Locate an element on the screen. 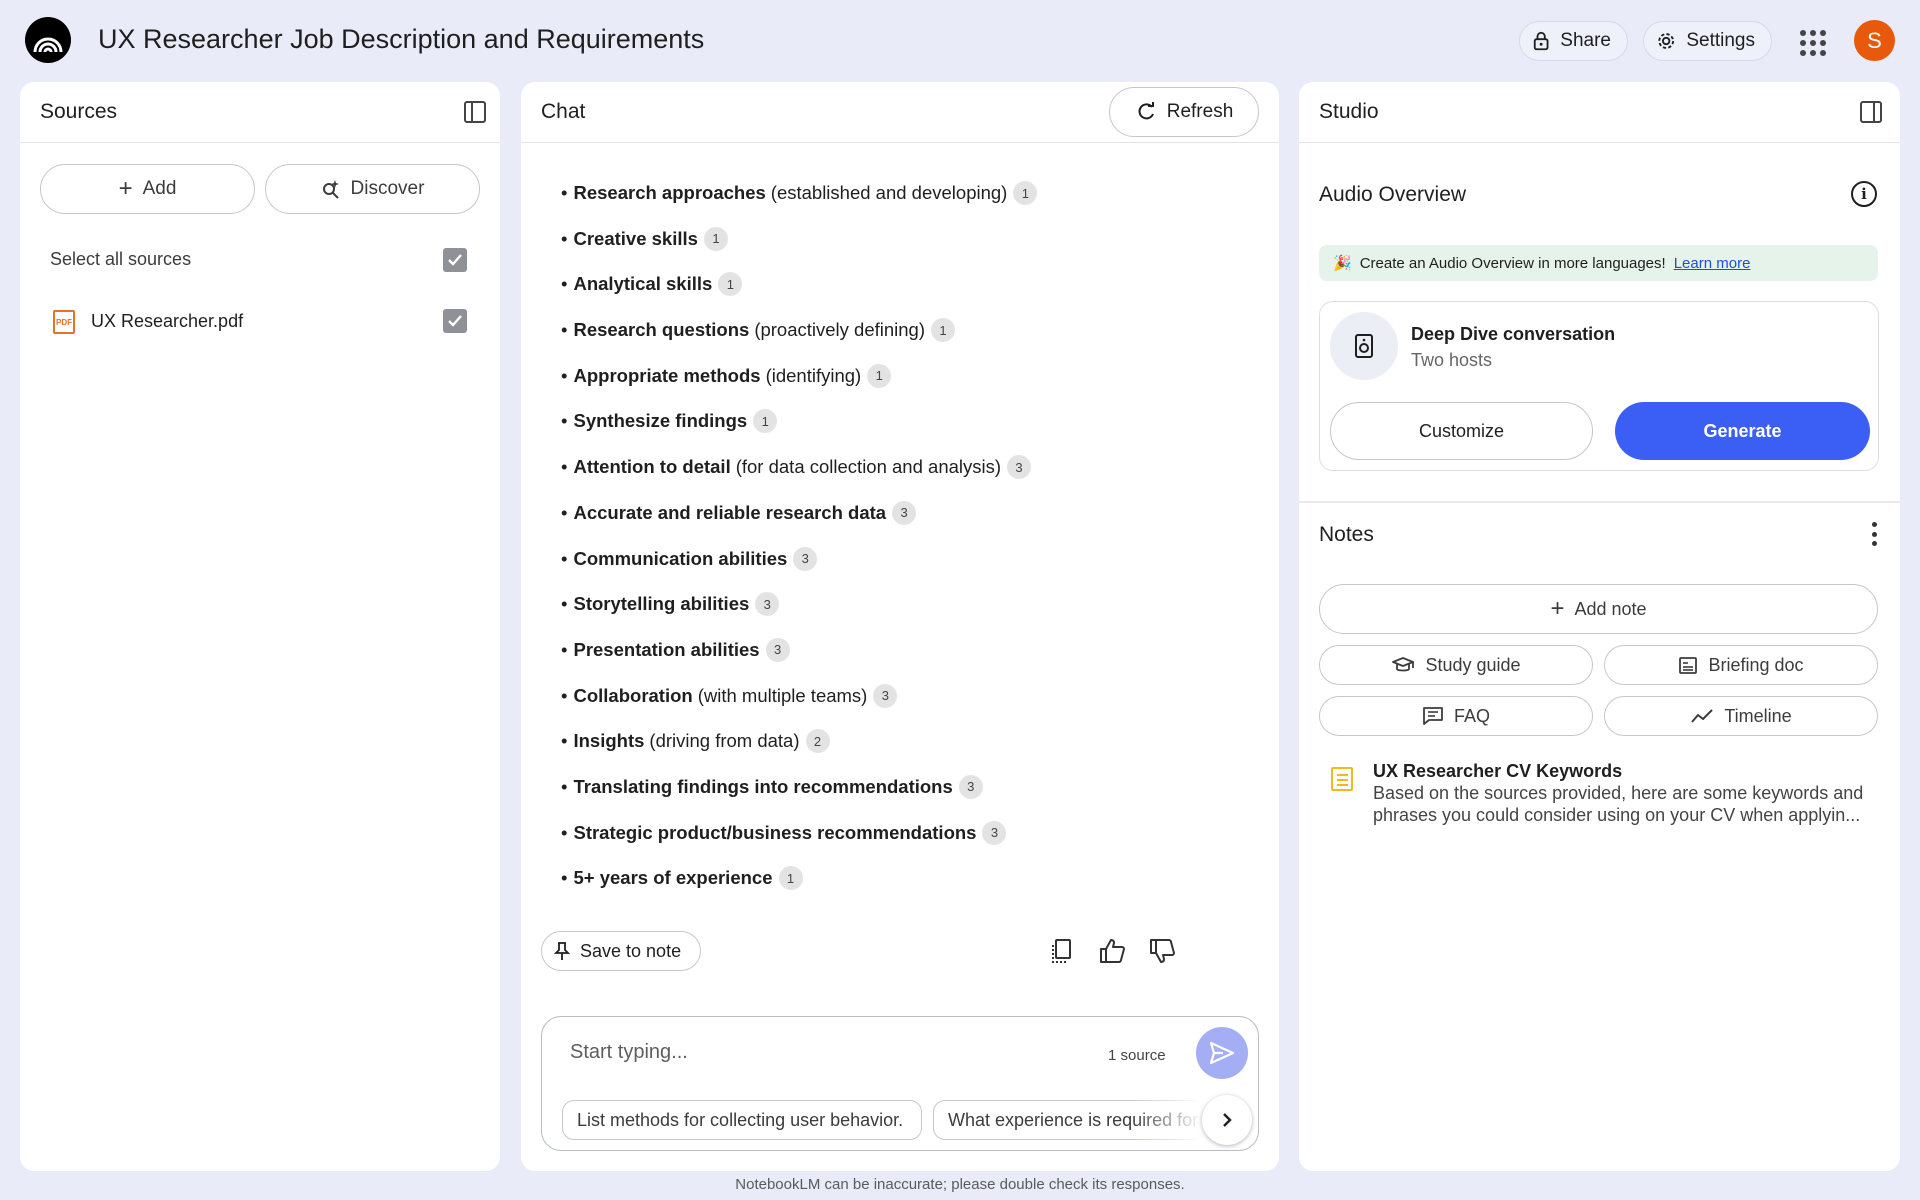 This screenshot has width=1920, height=1200. select-all-label: Select all sources is located at coordinates (121, 259).